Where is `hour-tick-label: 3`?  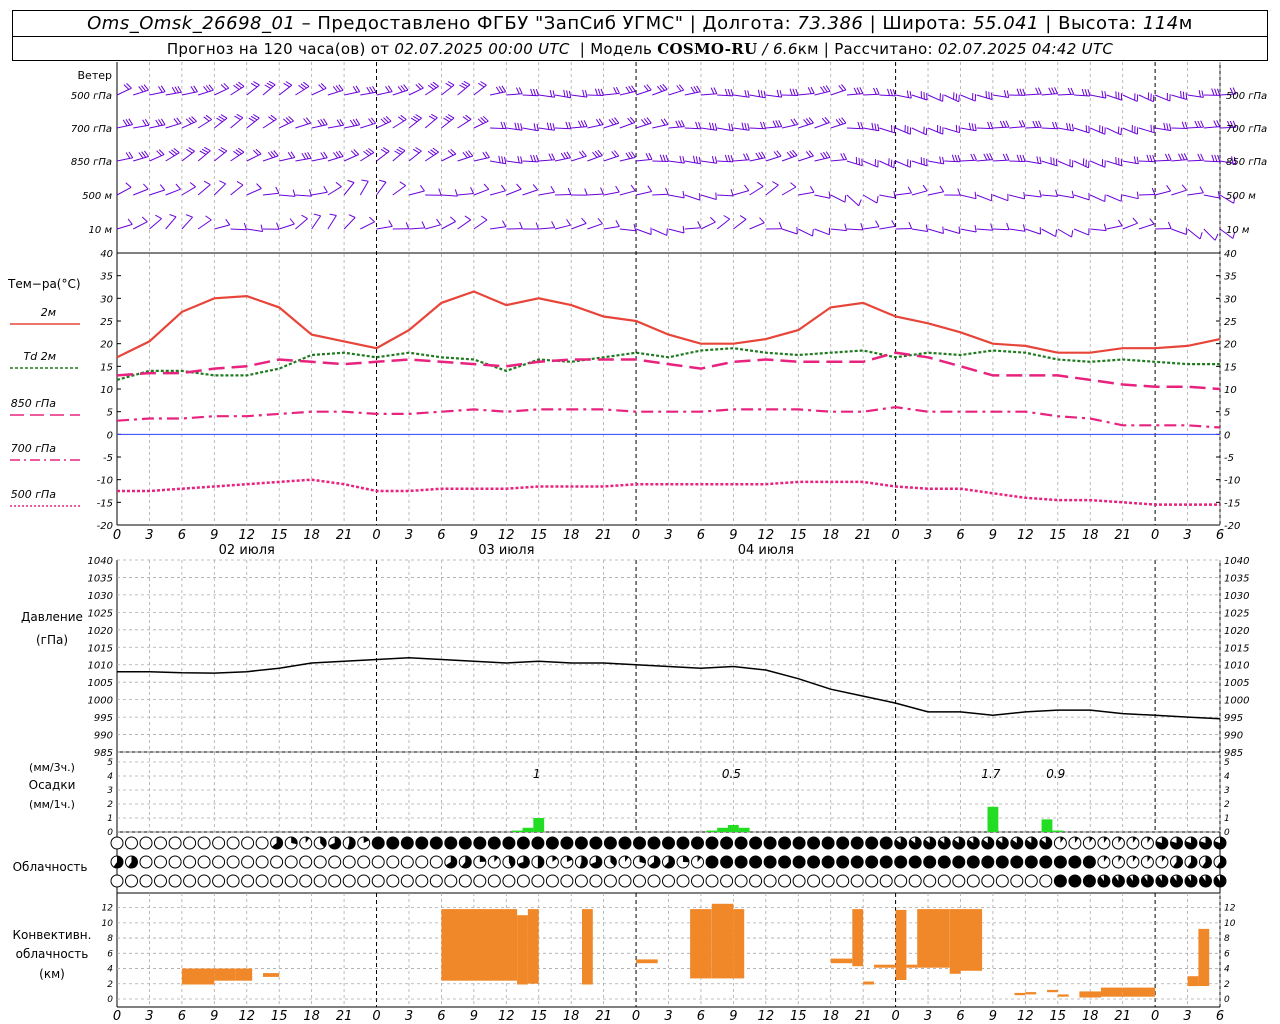 hour-tick-label: 3 is located at coordinates (1187, 1016).